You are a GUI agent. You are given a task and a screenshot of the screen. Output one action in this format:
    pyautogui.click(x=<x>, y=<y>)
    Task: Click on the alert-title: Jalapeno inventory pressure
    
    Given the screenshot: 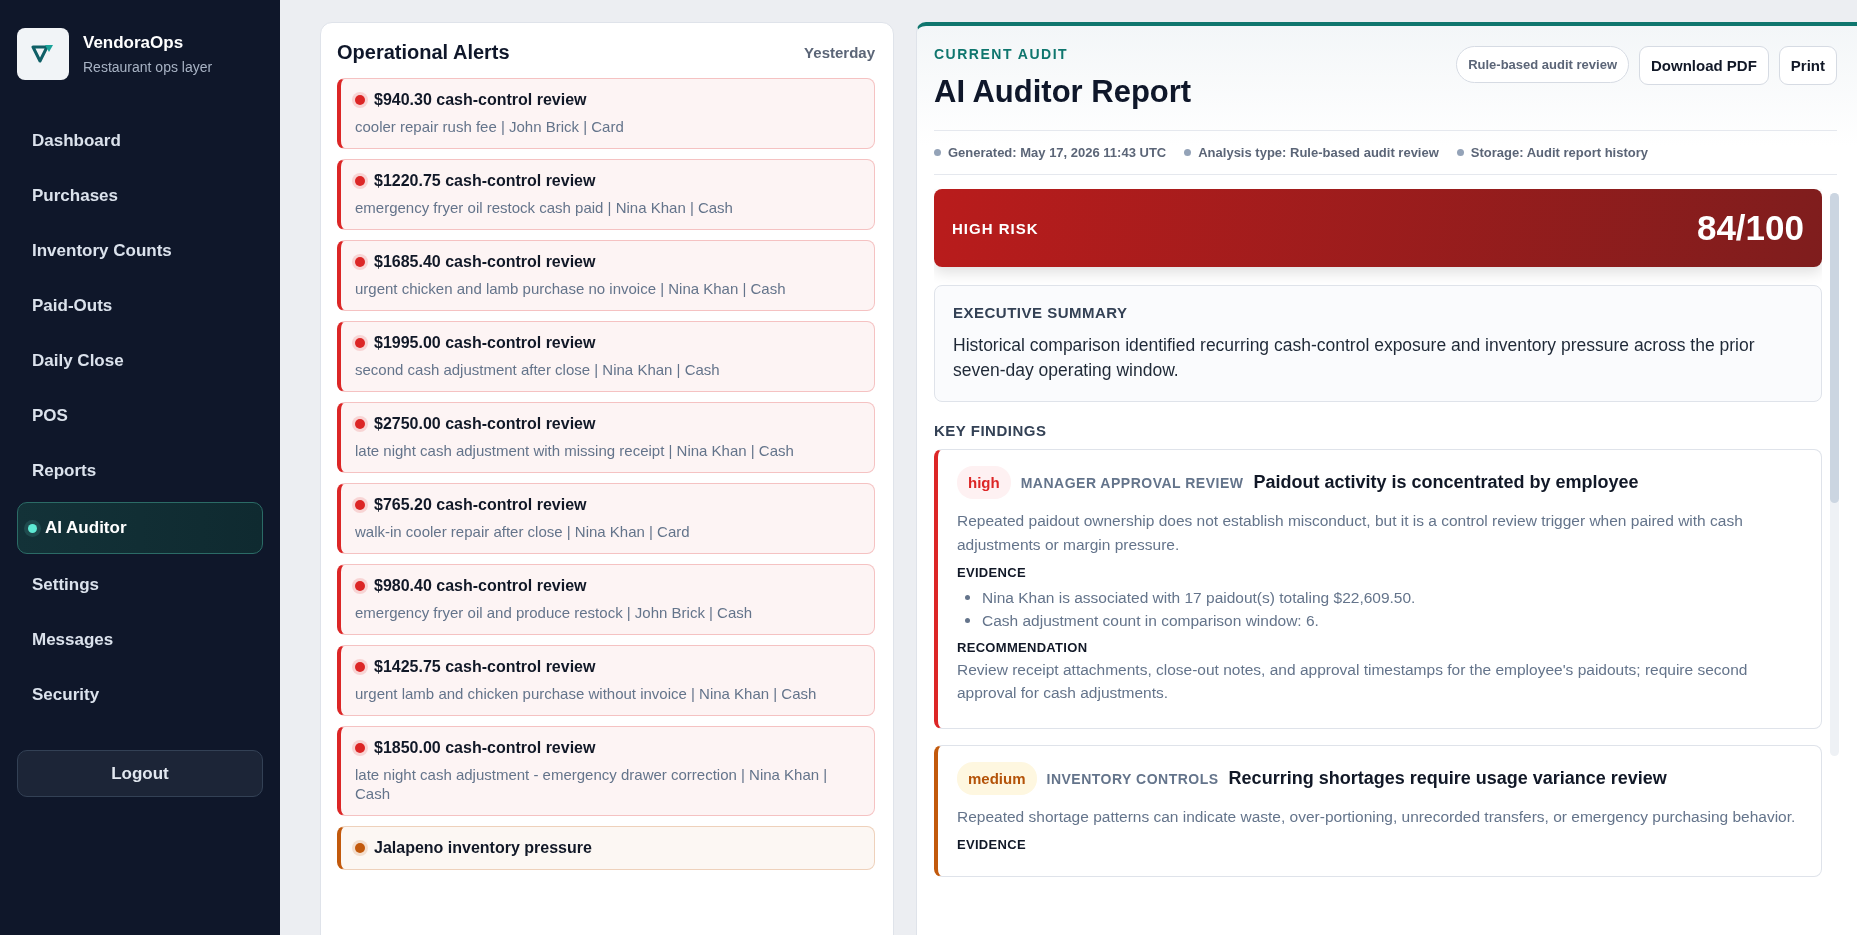 What is the action you would take?
    pyautogui.click(x=483, y=848)
    